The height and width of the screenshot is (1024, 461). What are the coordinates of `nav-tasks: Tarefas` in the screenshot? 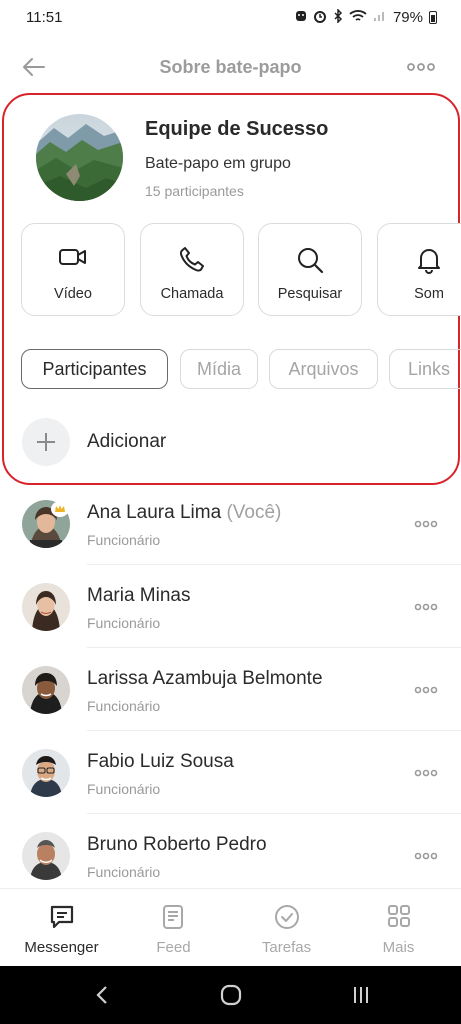 It's located at (286, 928).